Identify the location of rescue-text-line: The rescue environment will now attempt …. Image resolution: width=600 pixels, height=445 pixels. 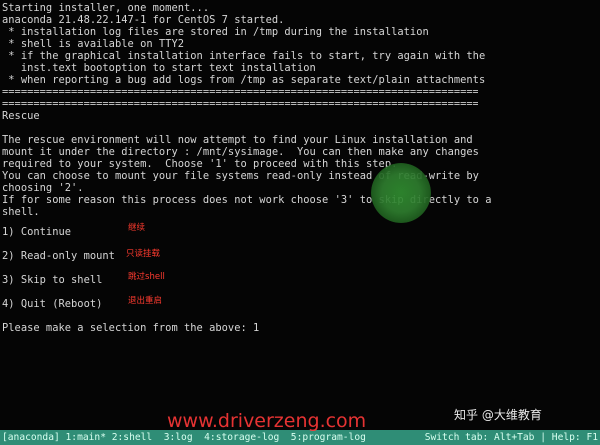
(237, 140).